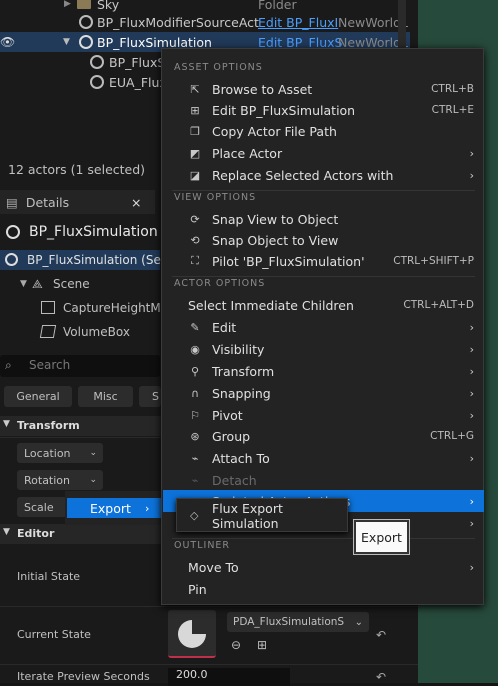  I want to click on copy-icon: ❐, so click(195, 131).